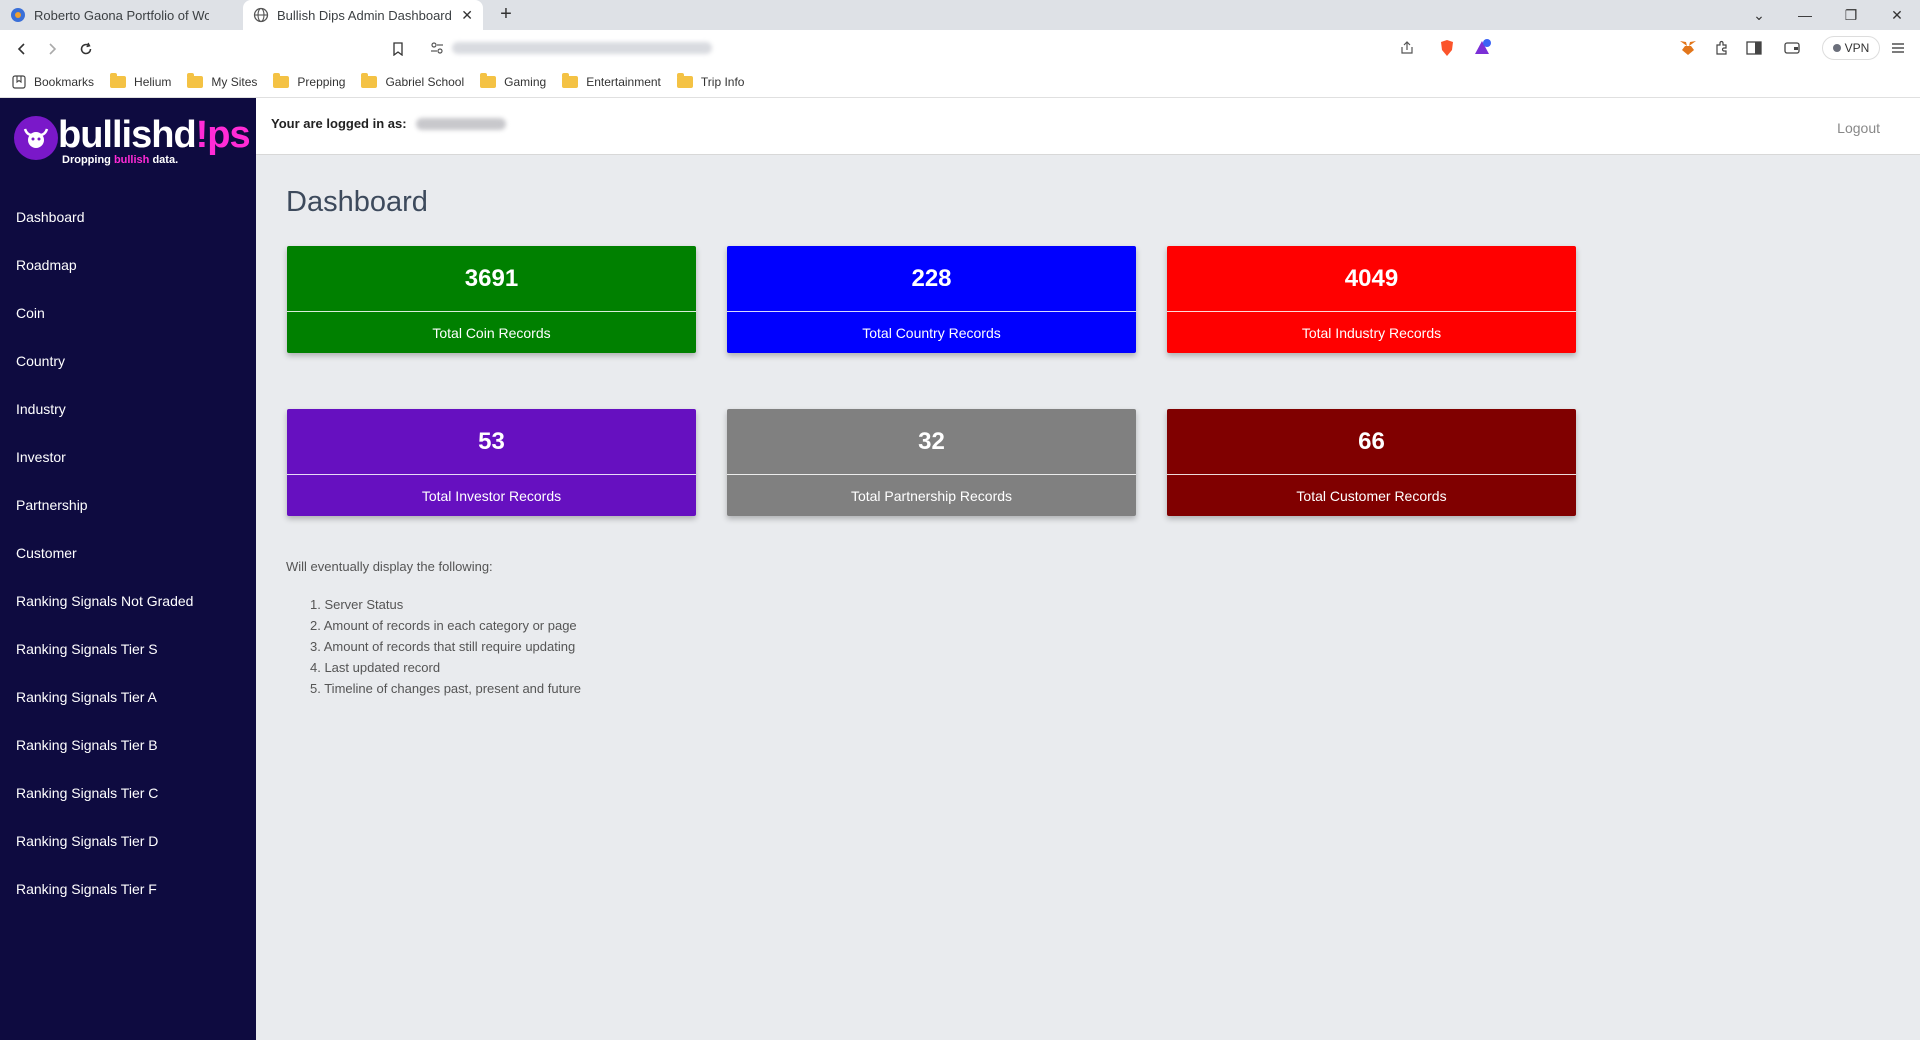 The height and width of the screenshot is (1040, 1920). What do you see at coordinates (127, 135) in the screenshot?
I see `logo-text-main: bullishd` at bounding box center [127, 135].